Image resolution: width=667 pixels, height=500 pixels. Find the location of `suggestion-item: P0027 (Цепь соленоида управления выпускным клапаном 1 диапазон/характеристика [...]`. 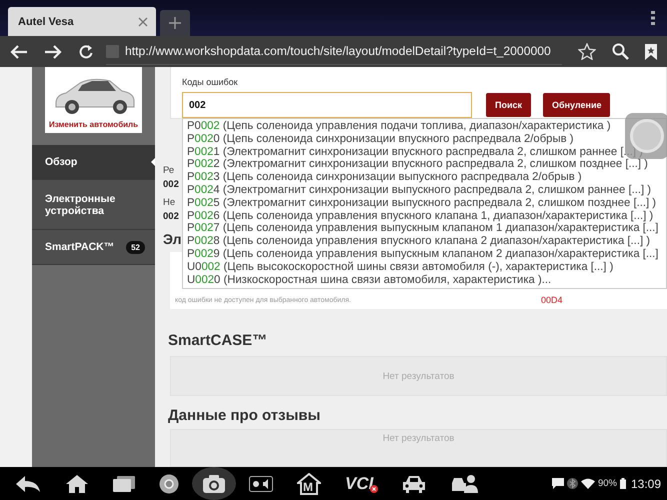

suggestion-item: P0027 (Цепь соленоида управления выпускным клапаном 1 диапазон/характеристика [...] is located at coordinates (422, 229).